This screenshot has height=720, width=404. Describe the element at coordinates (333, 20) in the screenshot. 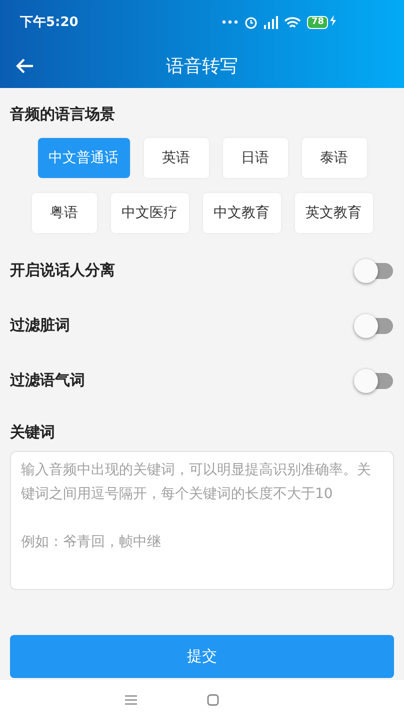

I see `charging-icon` at that location.